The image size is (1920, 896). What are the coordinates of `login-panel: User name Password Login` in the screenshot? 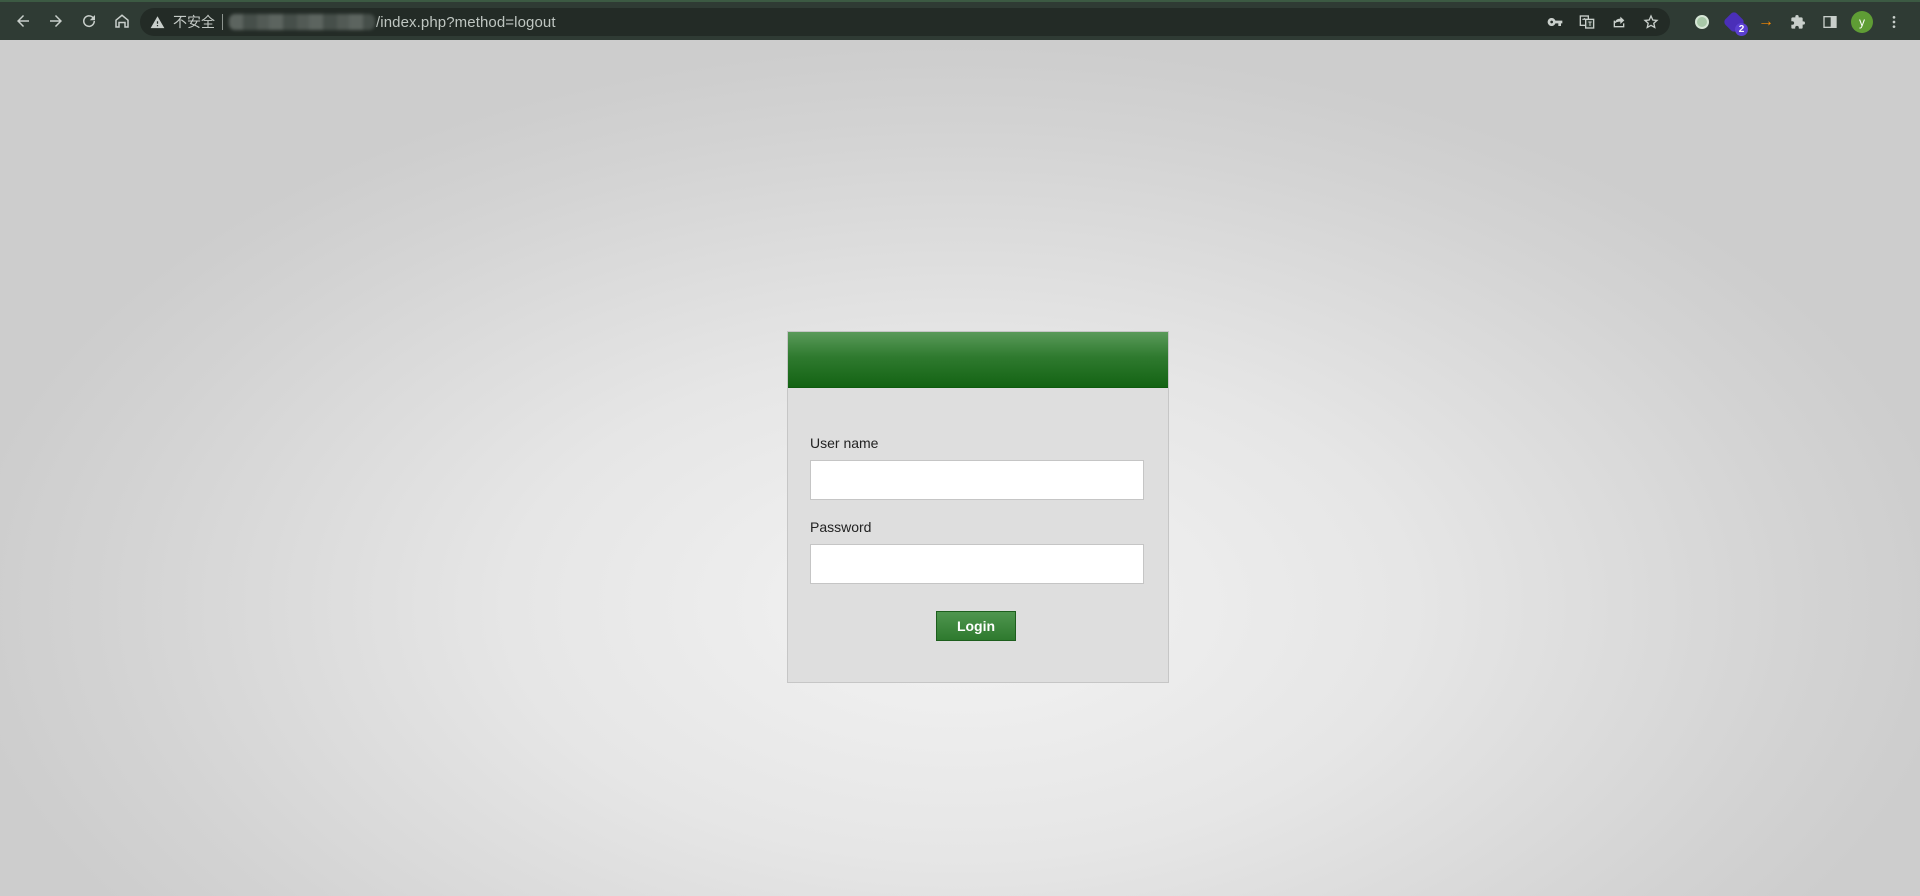 It's located at (978, 507).